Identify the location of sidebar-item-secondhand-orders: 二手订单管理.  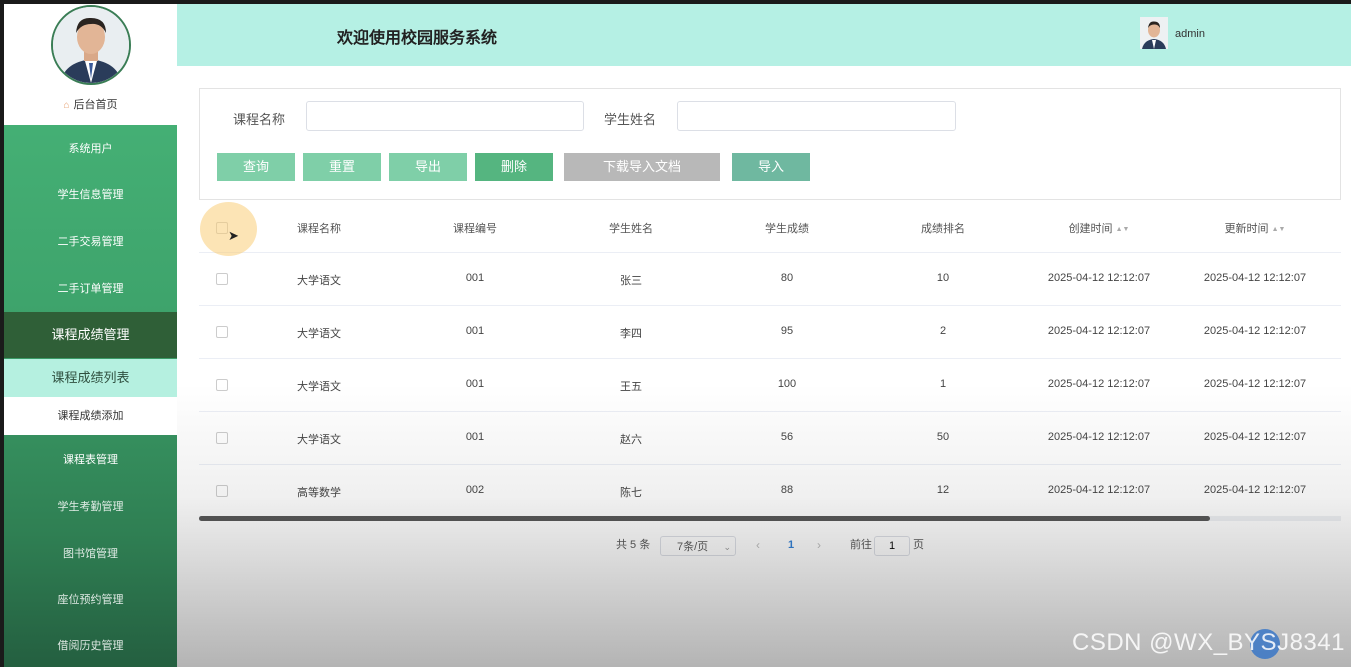
(90, 289).